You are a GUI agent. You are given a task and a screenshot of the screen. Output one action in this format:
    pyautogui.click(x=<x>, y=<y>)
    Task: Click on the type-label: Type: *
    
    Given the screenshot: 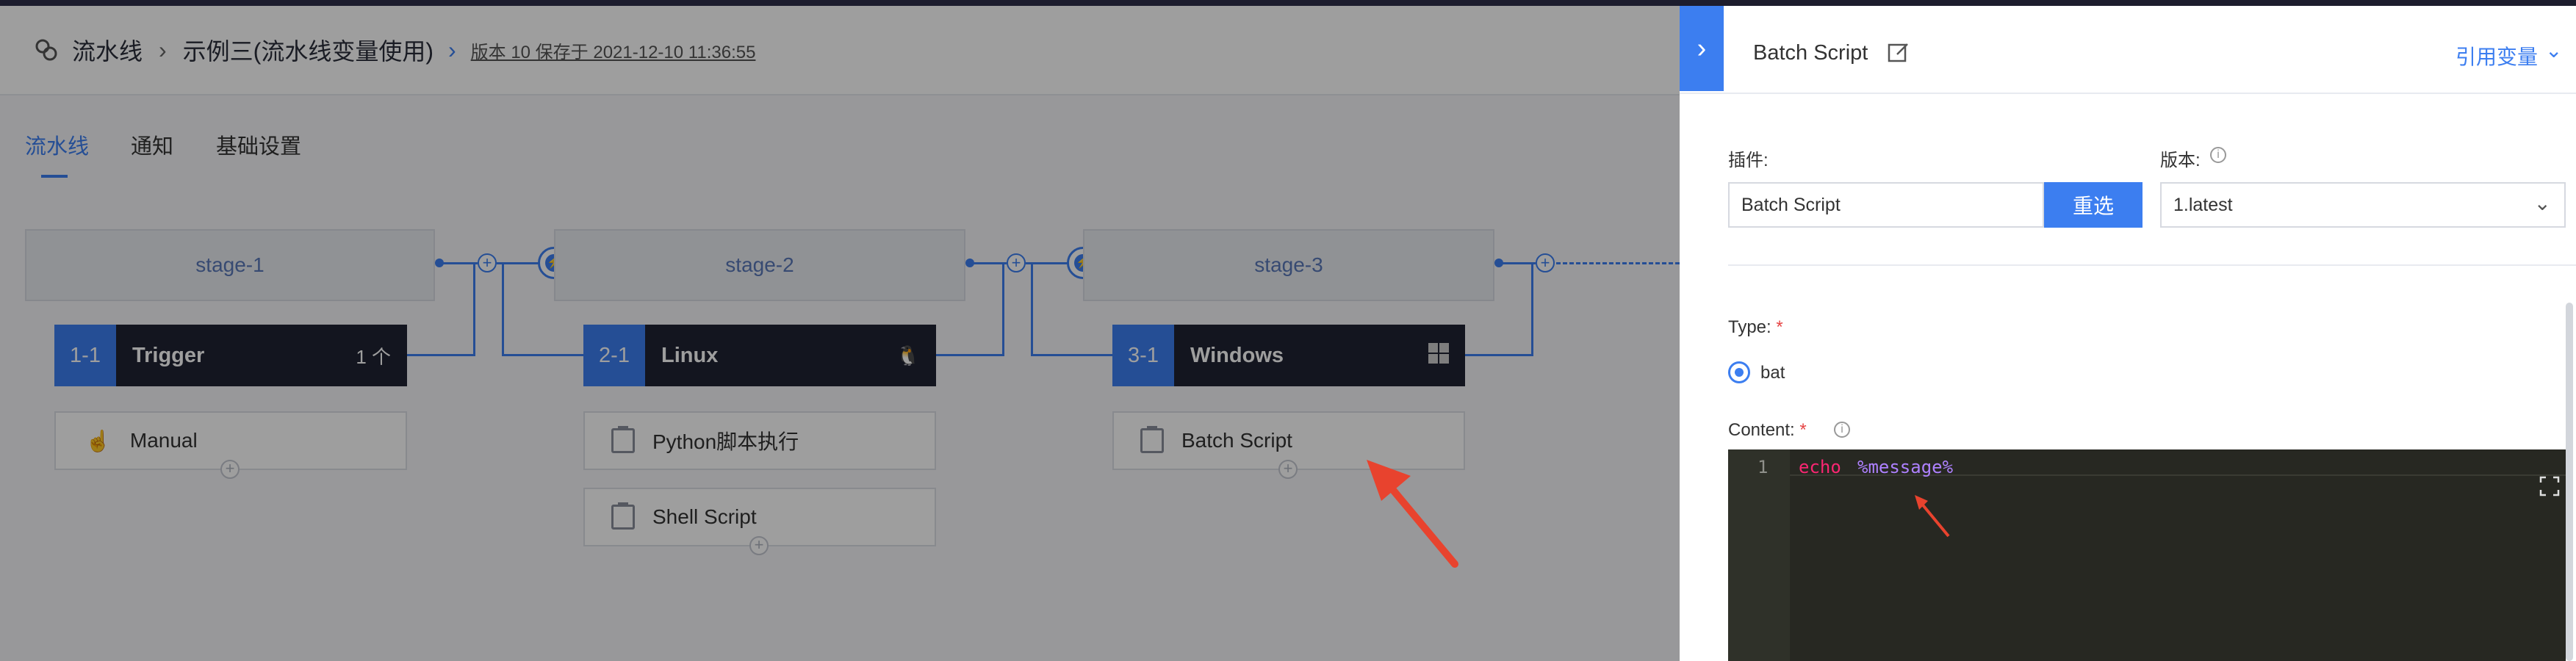 What is the action you would take?
    pyautogui.click(x=1755, y=327)
    